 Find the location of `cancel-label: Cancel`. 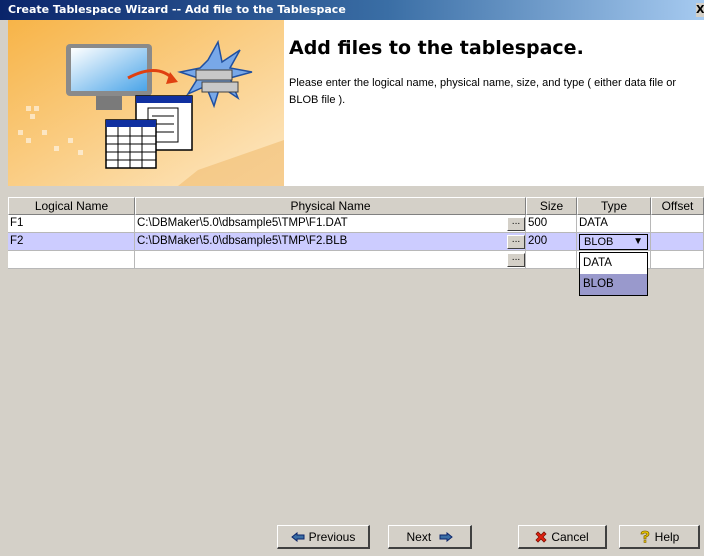

cancel-label: Cancel is located at coordinates (570, 536).